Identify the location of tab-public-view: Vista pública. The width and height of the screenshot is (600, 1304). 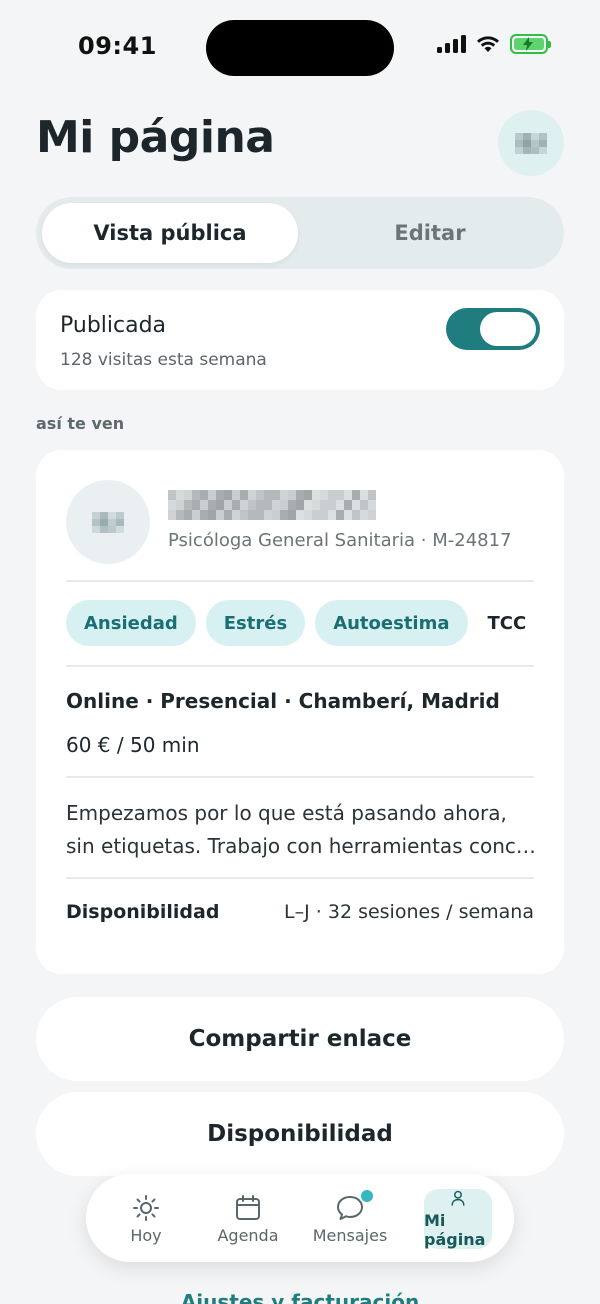
(170, 233).